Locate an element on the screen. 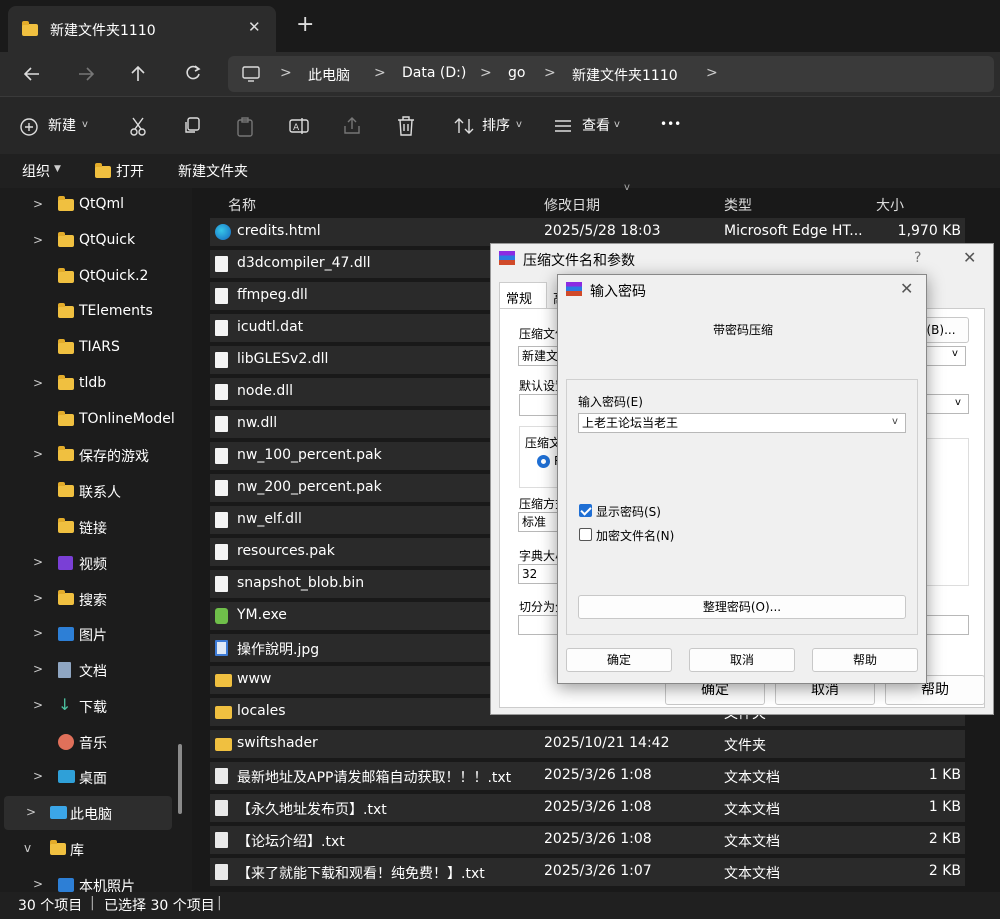 The image size is (1000, 919). organize-button: 组织 is located at coordinates (36, 171).